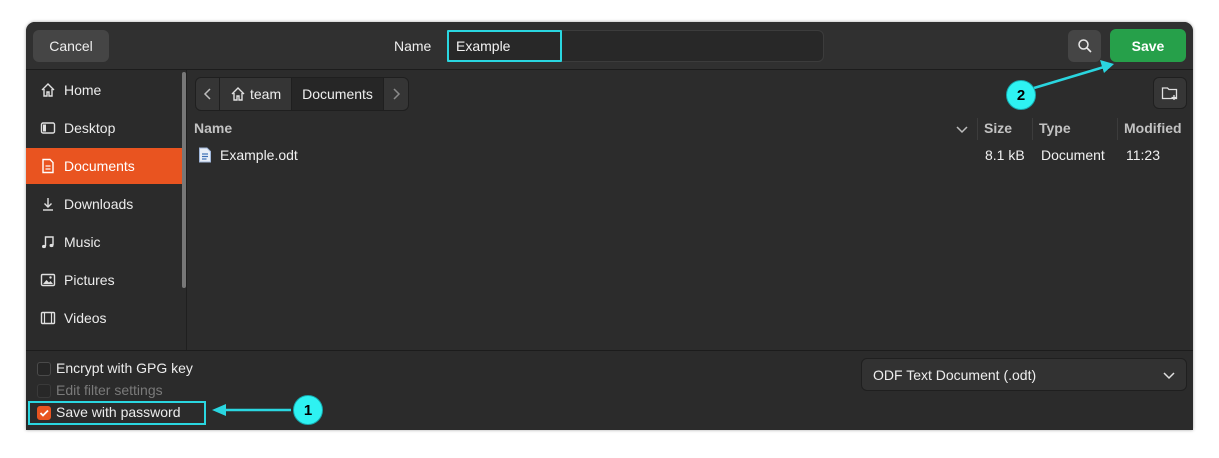  Describe the element at coordinates (1021, 95) in the screenshot. I see `annotation-marker-2: 2` at that location.